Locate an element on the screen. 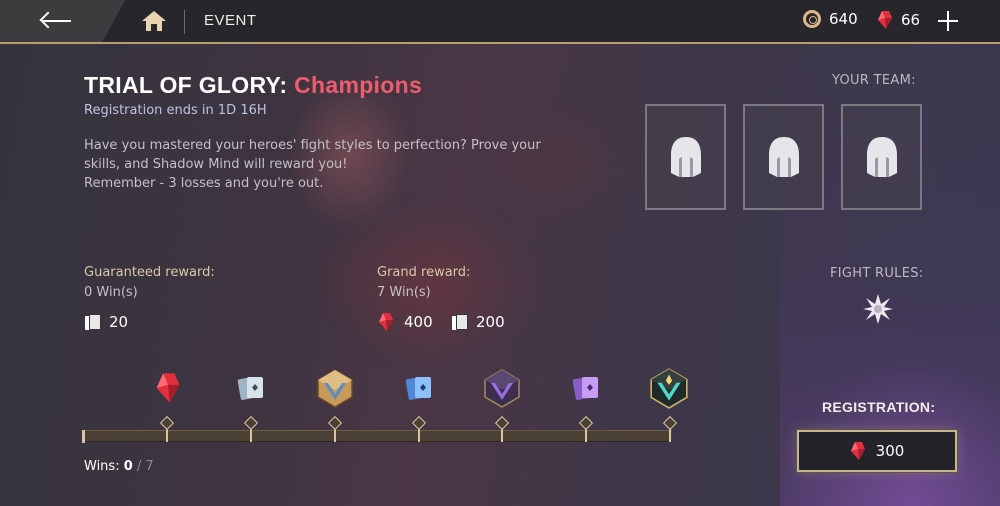 The width and height of the screenshot is (1000, 506). gem-amount: 66 is located at coordinates (911, 20).